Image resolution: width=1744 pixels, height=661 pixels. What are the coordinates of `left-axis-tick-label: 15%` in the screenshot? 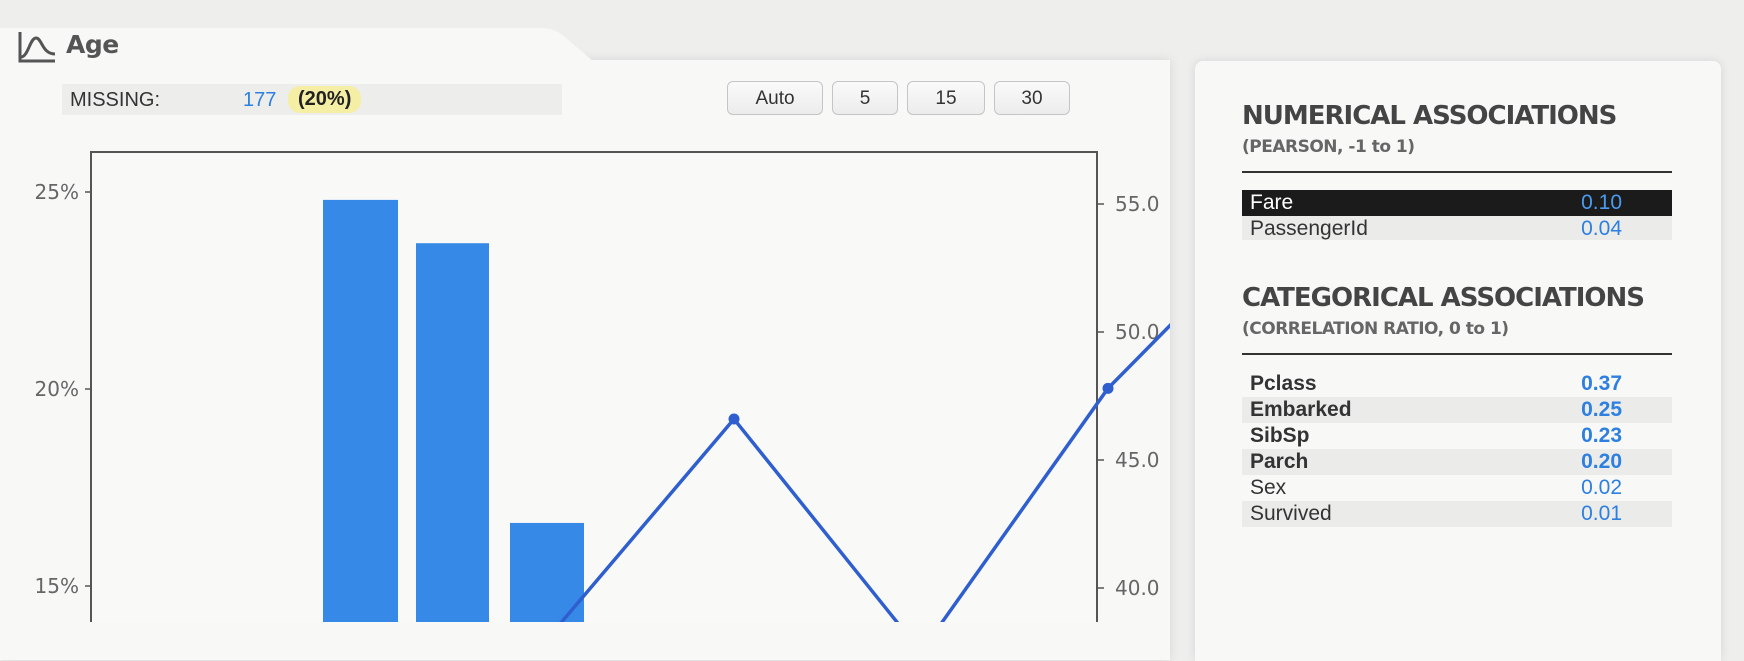 It's located at (57, 586).